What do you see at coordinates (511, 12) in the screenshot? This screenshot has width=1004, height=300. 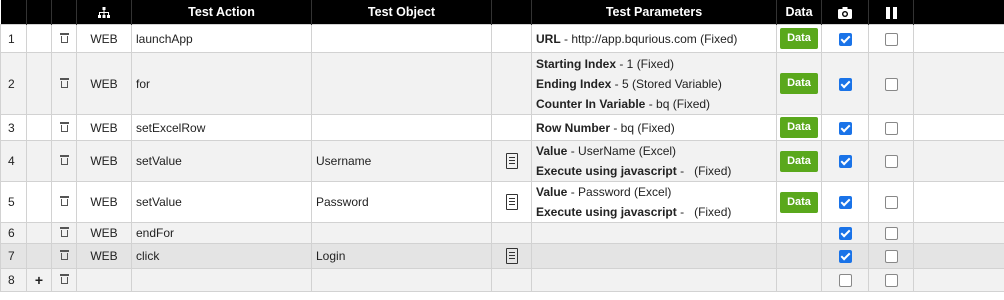 I see `header-doc` at bounding box center [511, 12].